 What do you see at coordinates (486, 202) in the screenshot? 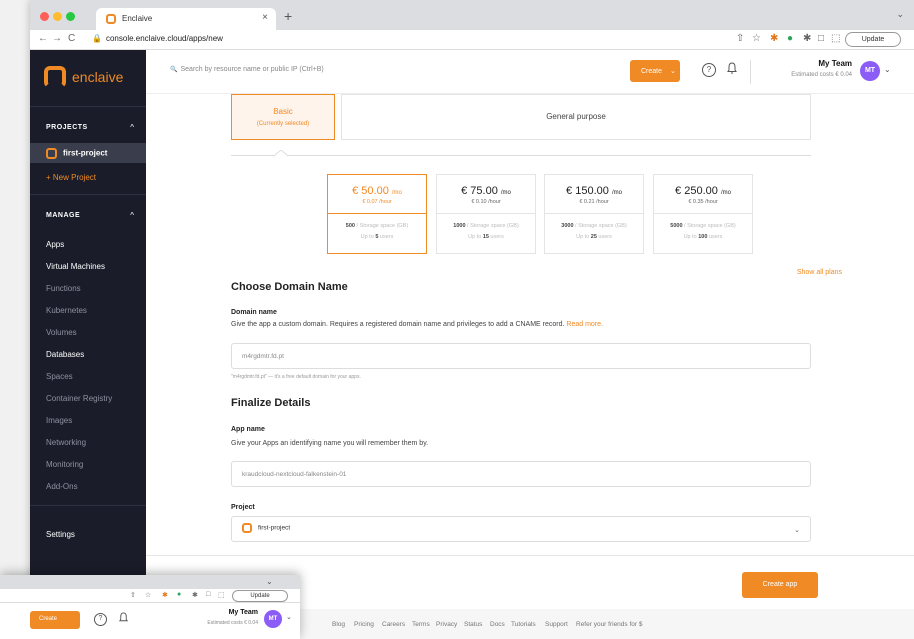
I see `price-hourly: € 0.10 /hour` at bounding box center [486, 202].